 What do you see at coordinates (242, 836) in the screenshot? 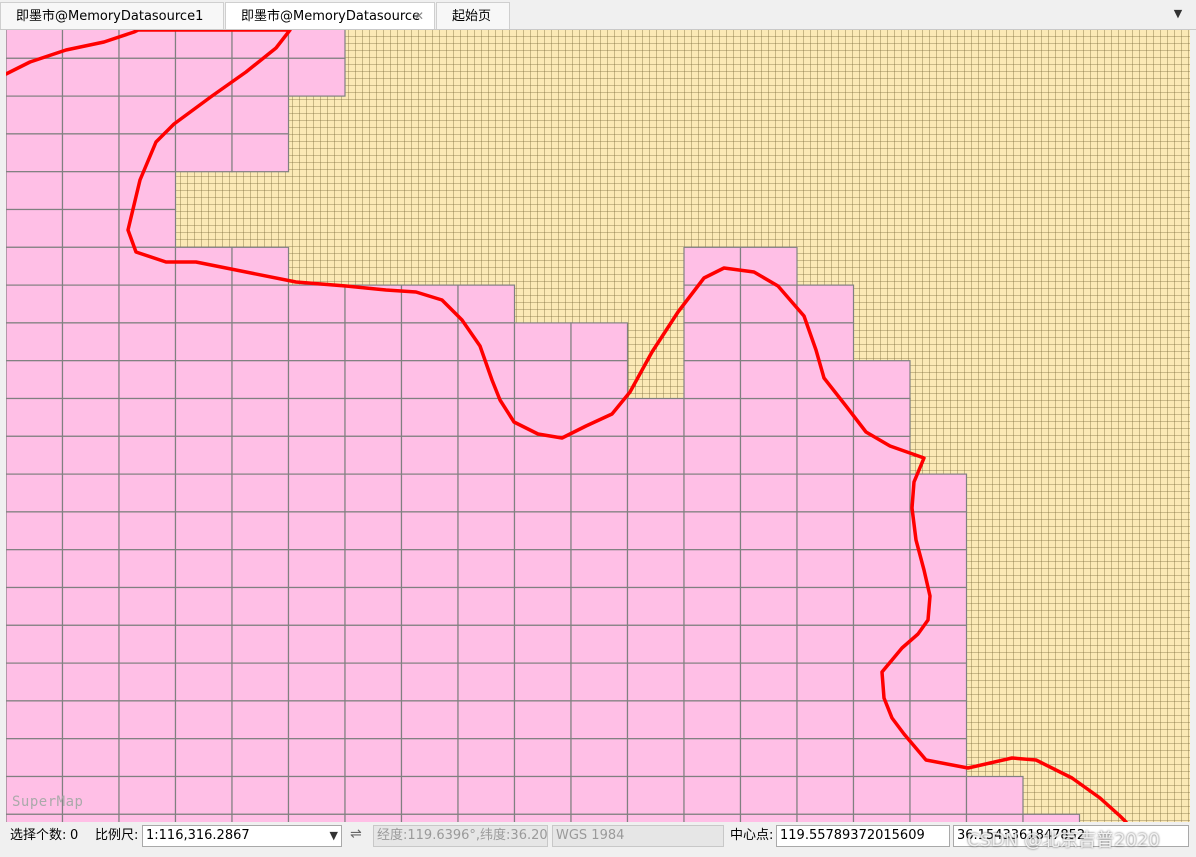
I see `scale-select: 1:116,316.2867 ▼` at bounding box center [242, 836].